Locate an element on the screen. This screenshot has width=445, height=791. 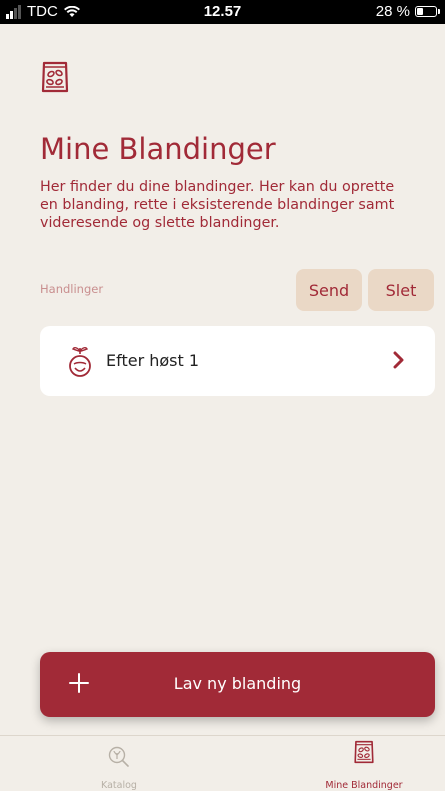
page-title: Mine Blandinger is located at coordinates (158, 149).